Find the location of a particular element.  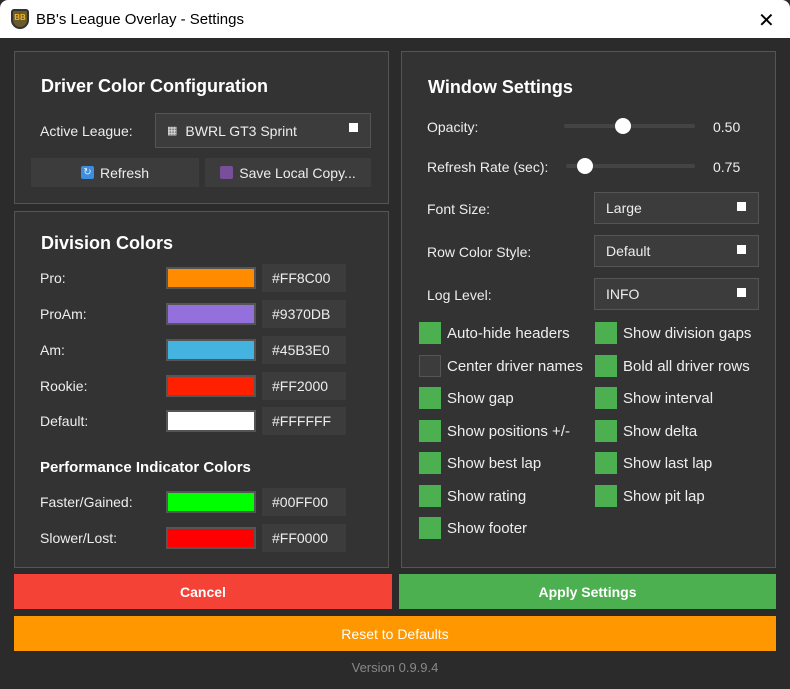

checkbox-label: Show rating is located at coordinates (486, 496).